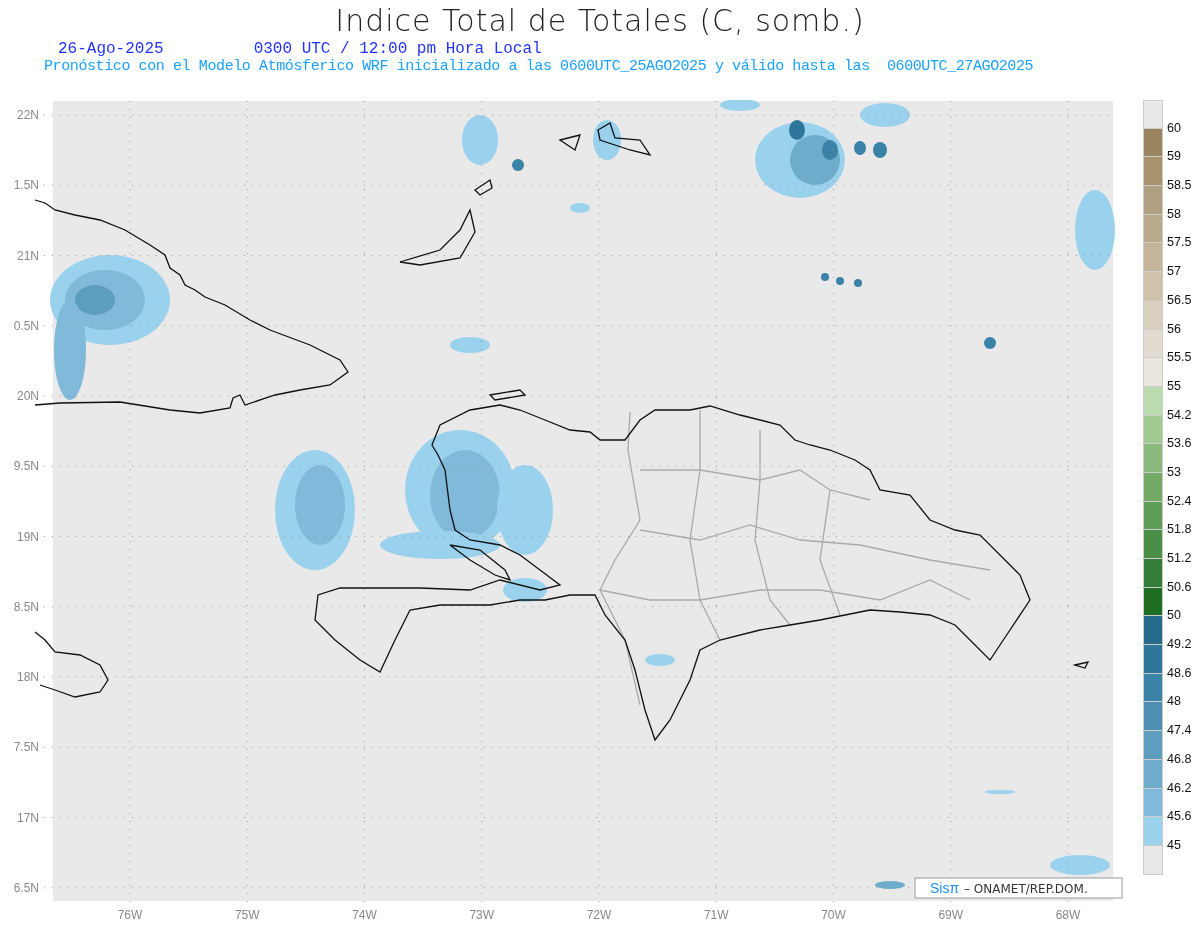  What do you see at coordinates (130, 915) in the screenshot?
I see `longitude-label: 76W` at bounding box center [130, 915].